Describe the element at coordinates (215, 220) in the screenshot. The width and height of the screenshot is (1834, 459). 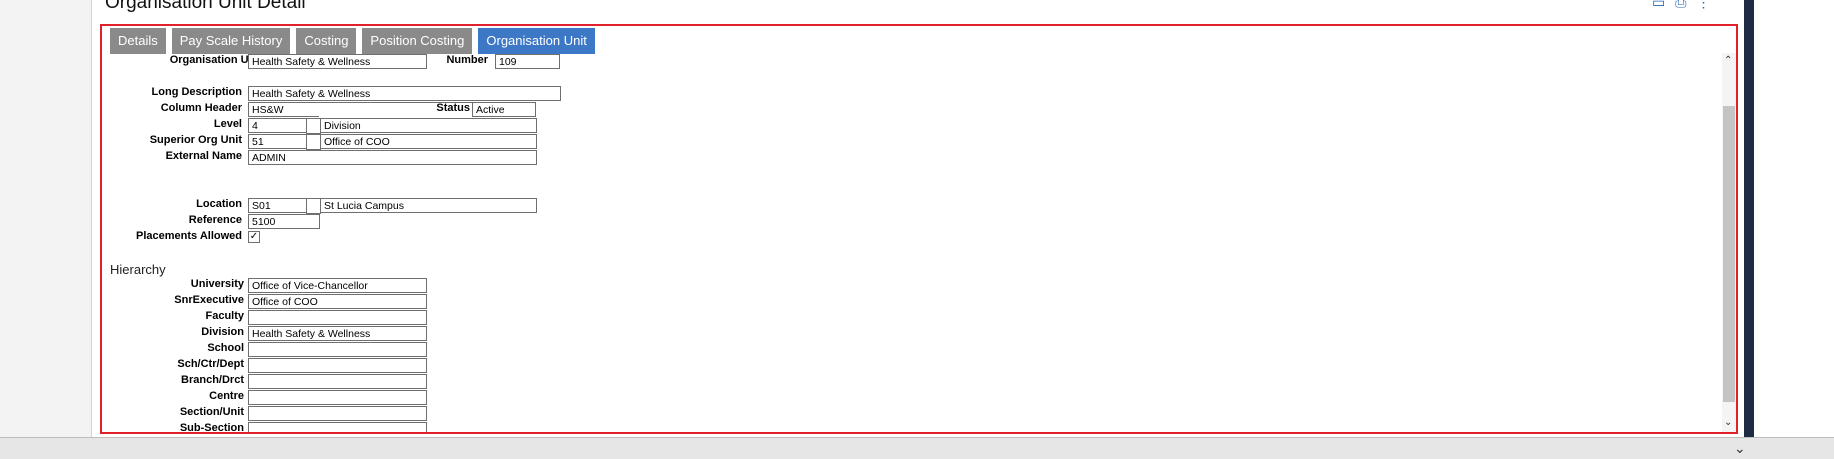
I see `reference-label: Reference` at that location.